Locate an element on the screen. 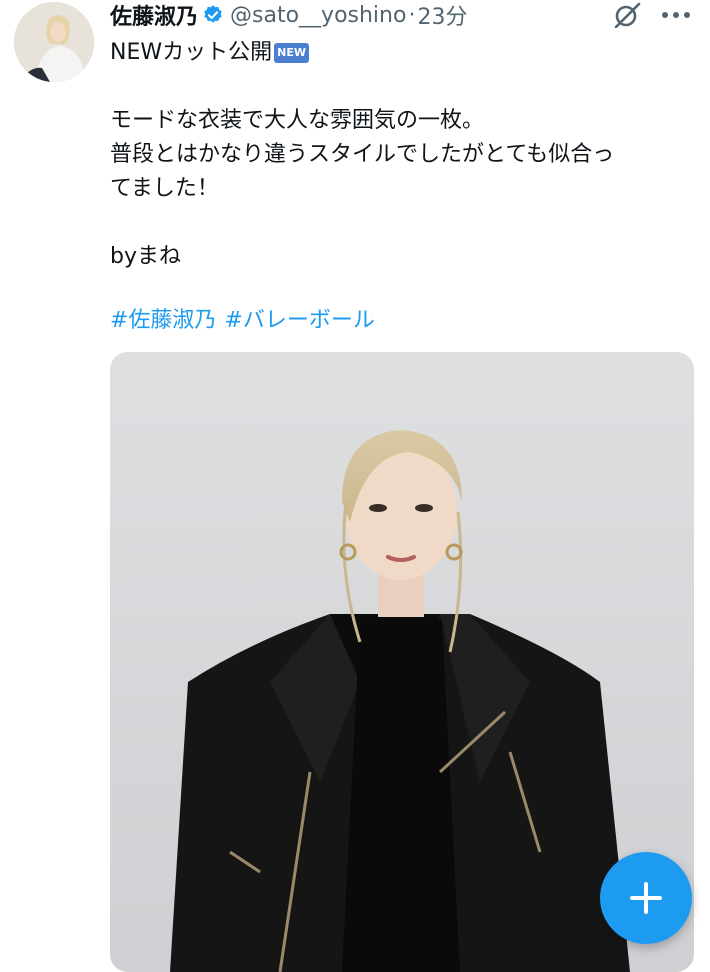 The image size is (710, 972). handle: @sato__yoshino is located at coordinates (318, 15).